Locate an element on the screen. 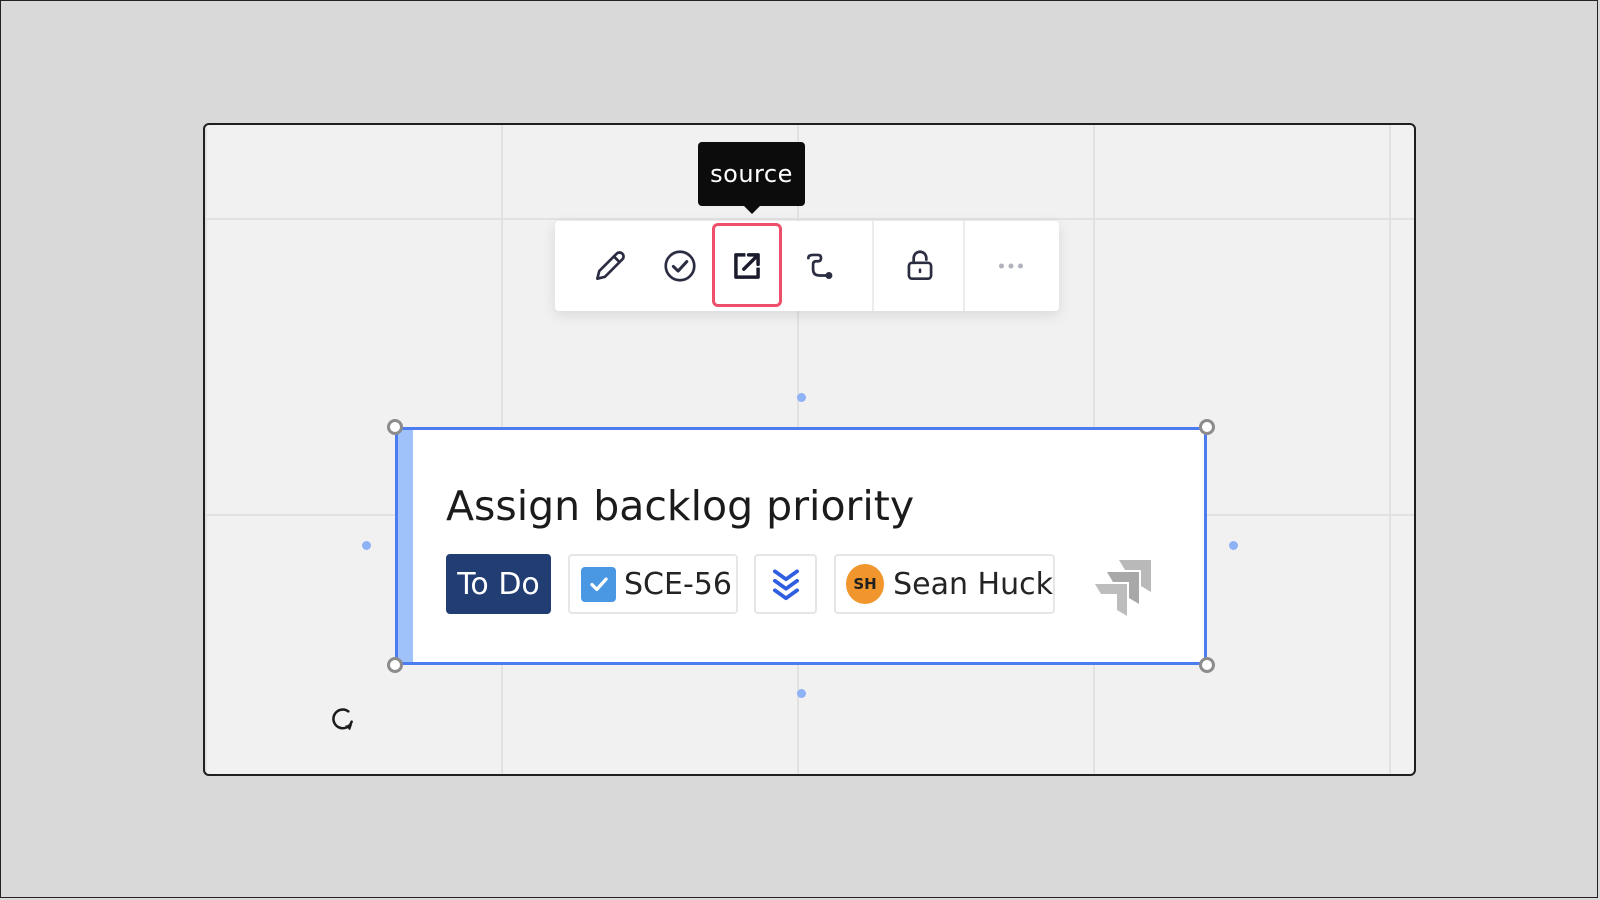  jira-logo-icon is located at coordinates (1123, 588).